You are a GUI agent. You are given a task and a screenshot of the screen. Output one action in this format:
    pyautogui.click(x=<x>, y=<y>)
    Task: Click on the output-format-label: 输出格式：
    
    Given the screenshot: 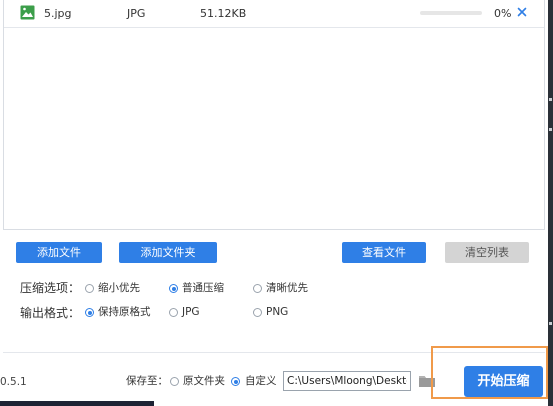 What is the action you would take?
    pyautogui.click(x=50, y=313)
    